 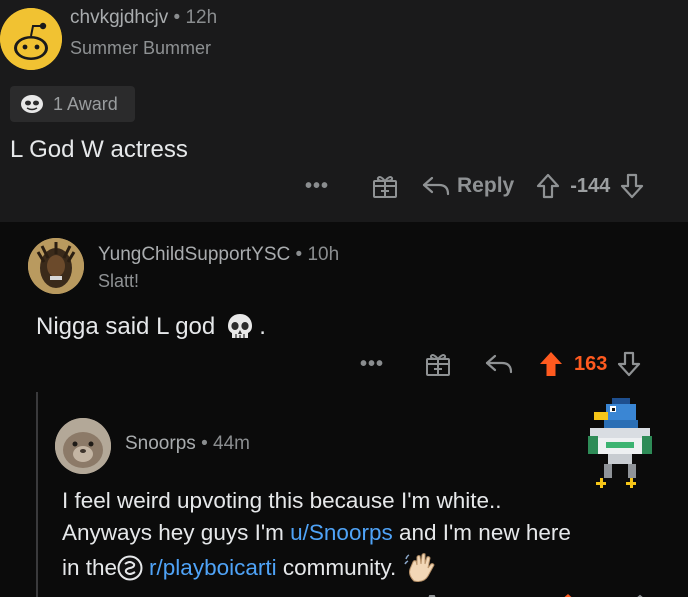 What do you see at coordinates (231, 443) in the screenshot?
I see `timestamp: 44m` at bounding box center [231, 443].